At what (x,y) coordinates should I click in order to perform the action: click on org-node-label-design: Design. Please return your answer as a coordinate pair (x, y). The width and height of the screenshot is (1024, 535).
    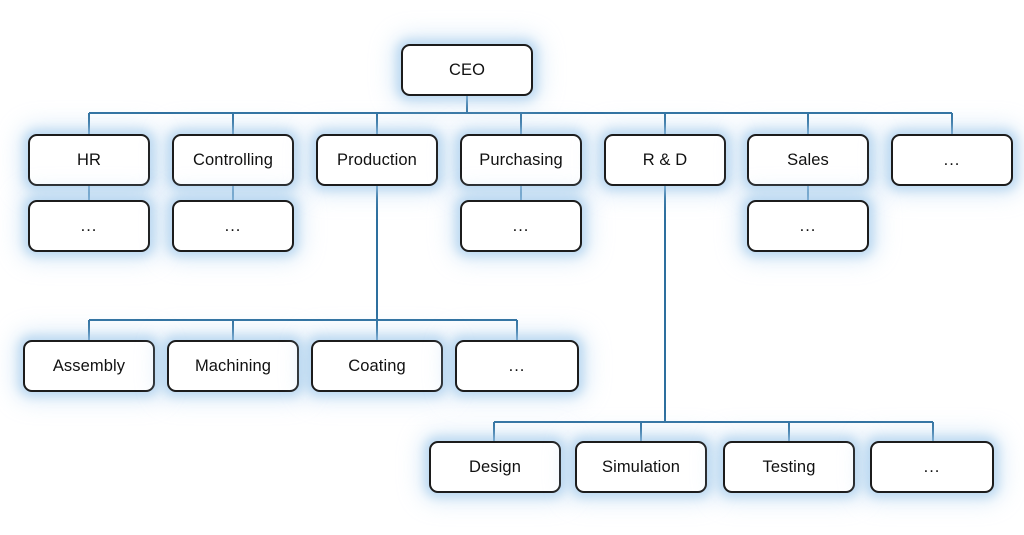
    Looking at the image, I should click on (495, 466).